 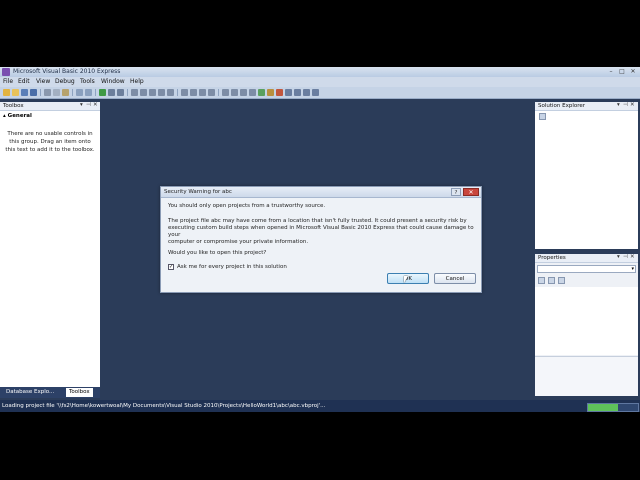 I want to click on copy-icon, so click(x=56, y=92).